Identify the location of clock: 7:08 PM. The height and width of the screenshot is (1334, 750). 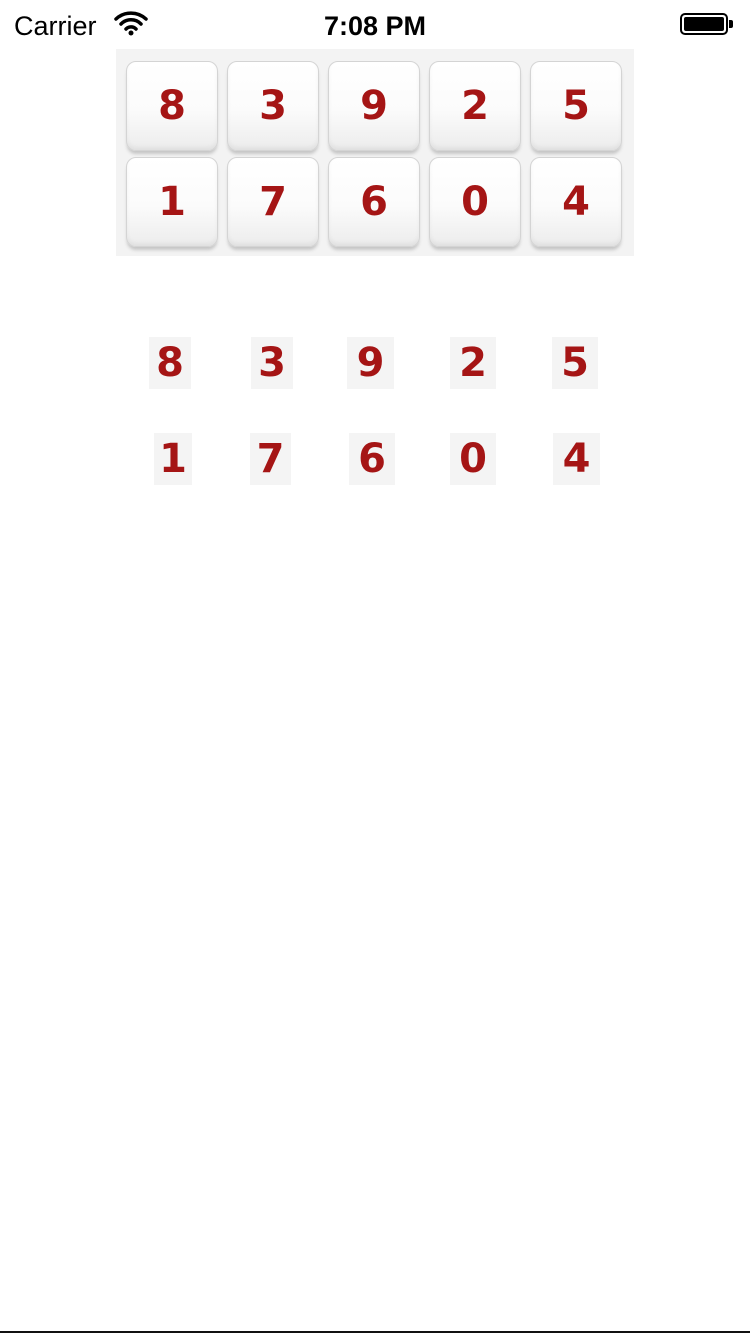
(375, 26).